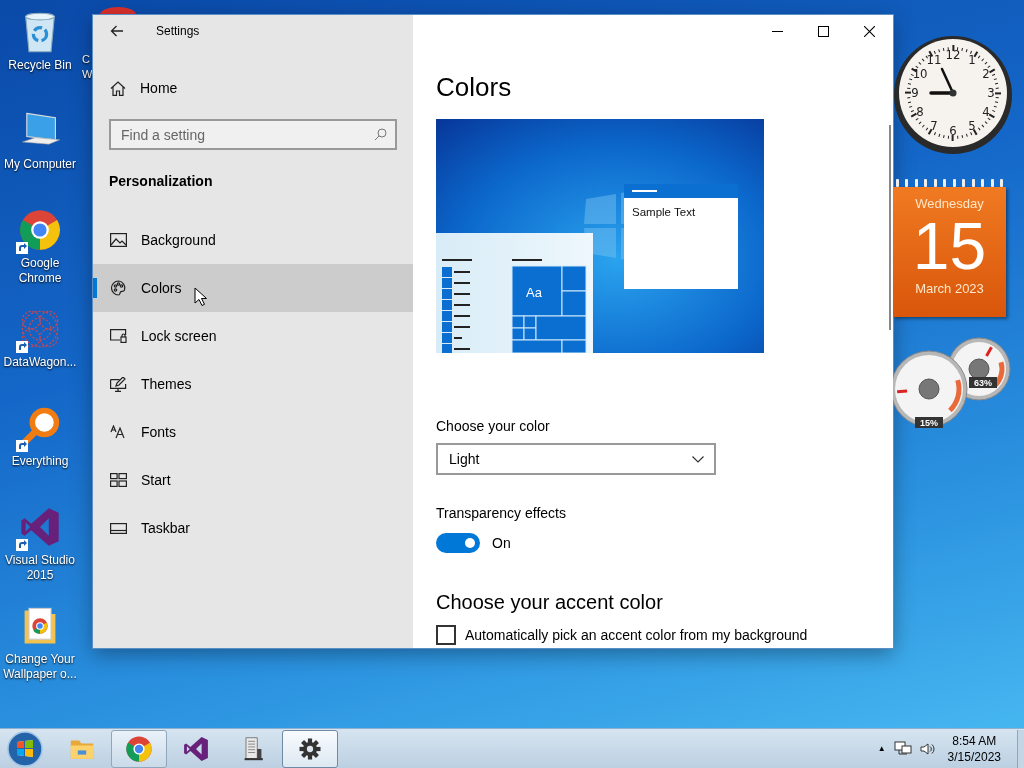  Describe the element at coordinates (87, 67) in the screenshot. I see `desktop-icon-label: C W` at that location.